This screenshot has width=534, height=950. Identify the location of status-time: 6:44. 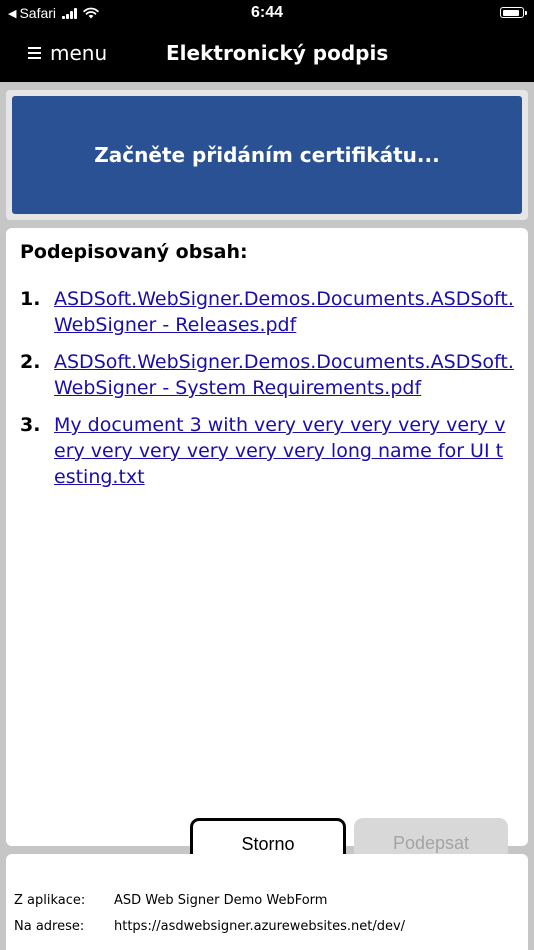
(267, 12).